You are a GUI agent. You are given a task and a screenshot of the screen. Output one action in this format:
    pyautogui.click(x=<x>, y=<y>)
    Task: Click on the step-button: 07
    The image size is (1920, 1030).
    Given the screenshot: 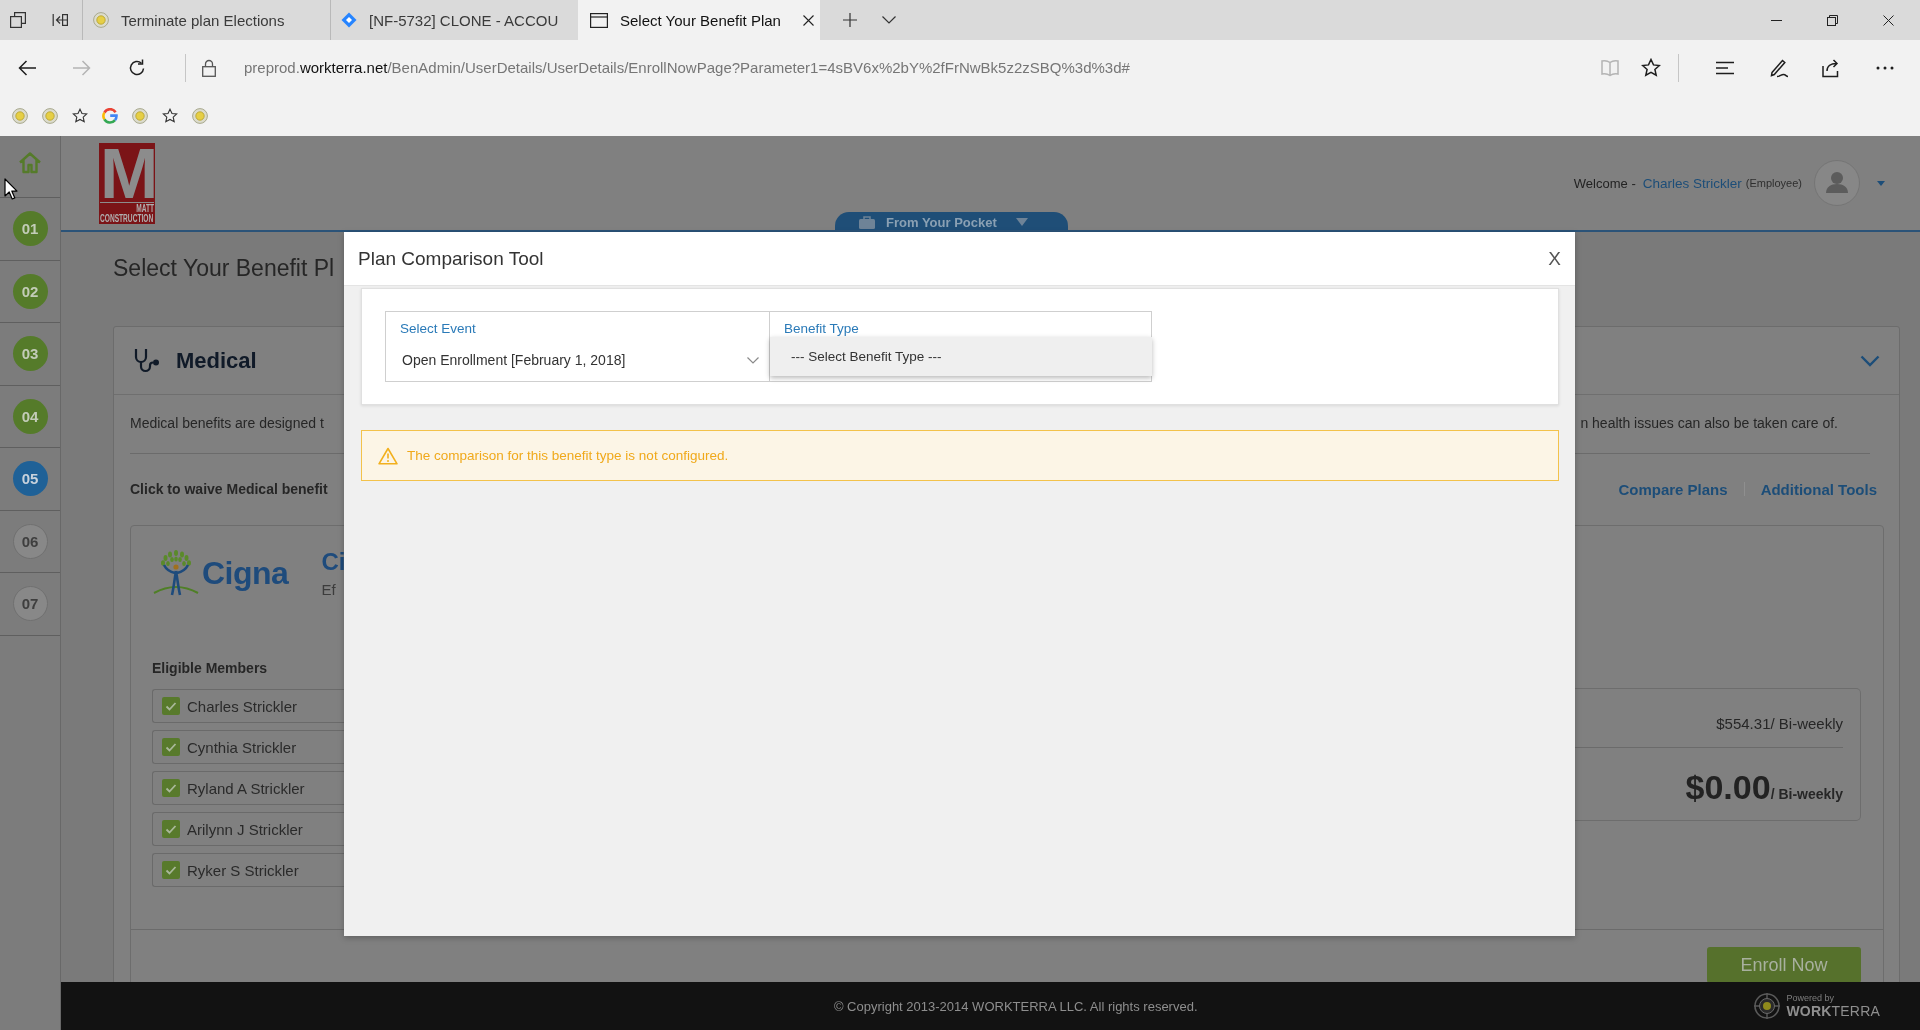 What is the action you would take?
    pyautogui.click(x=30, y=604)
    